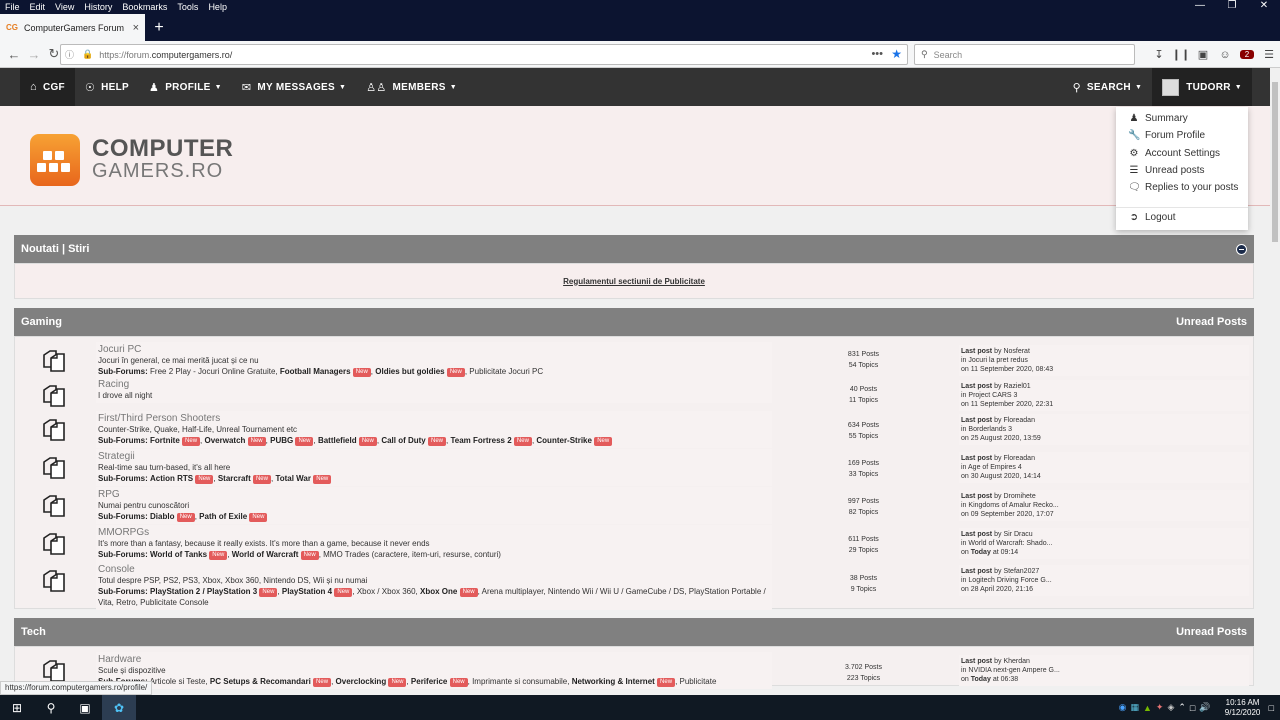 Image resolution: width=1280 pixels, height=720 pixels. Describe the element at coordinates (260, 681) in the screenshot. I see `subforum-link: PC Setups & Recomandari` at that location.